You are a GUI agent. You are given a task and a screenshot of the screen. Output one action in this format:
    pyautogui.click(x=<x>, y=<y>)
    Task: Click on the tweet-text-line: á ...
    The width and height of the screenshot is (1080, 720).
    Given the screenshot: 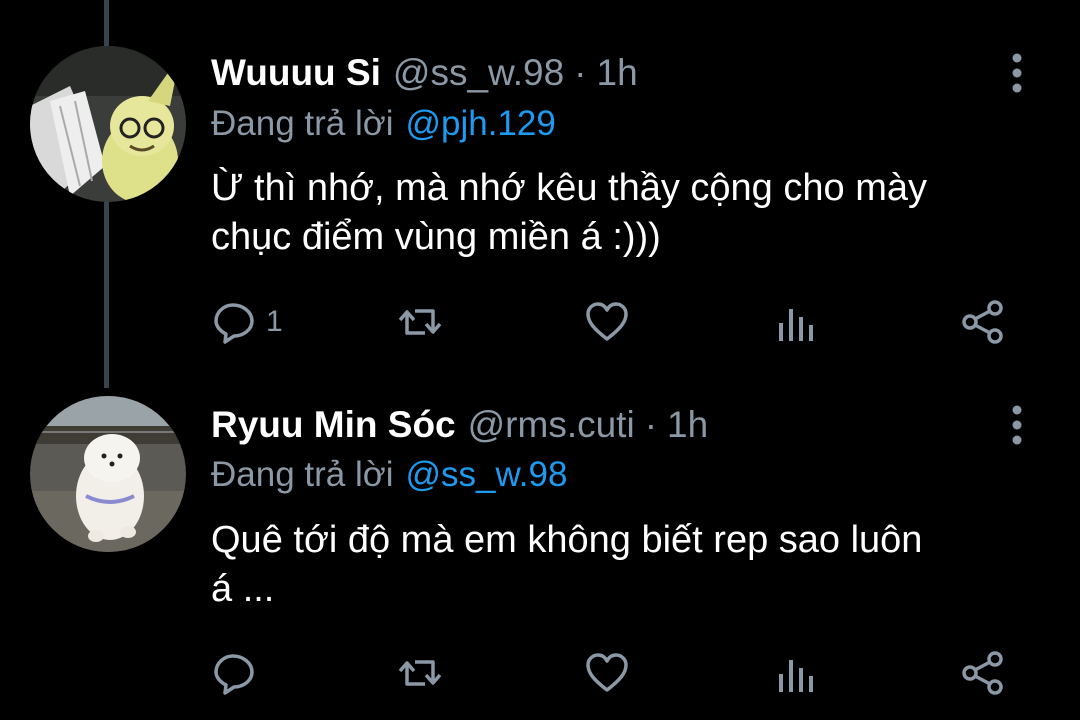 What is the action you would take?
    pyautogui.click(x=243, y=589)
    